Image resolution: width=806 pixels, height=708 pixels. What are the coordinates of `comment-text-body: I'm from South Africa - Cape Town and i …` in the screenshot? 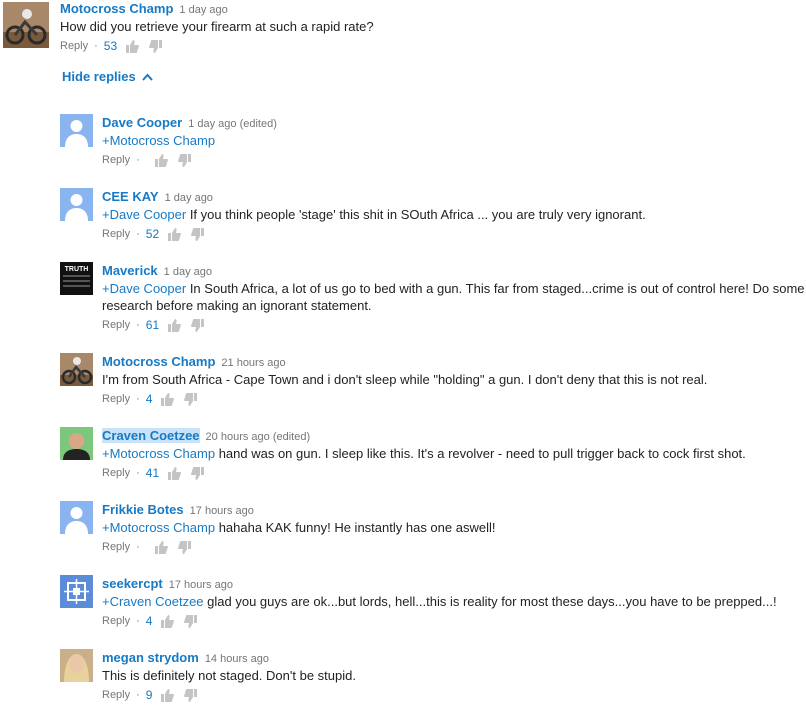 It's located at (405, 379).